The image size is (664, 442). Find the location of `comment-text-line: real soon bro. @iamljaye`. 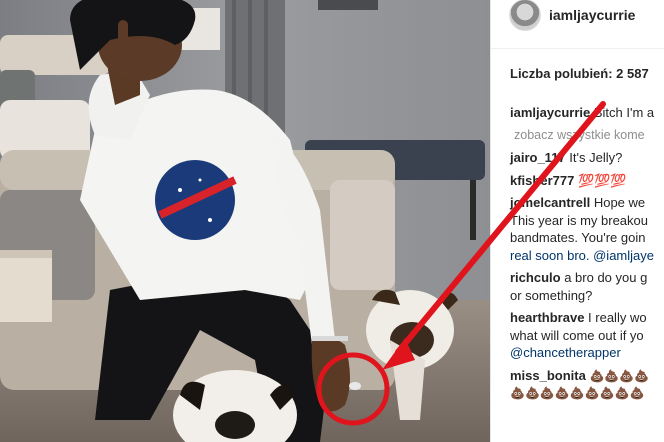

comment-text-line: real soon bro. @iamljaye is located at coordinates (587, 256).